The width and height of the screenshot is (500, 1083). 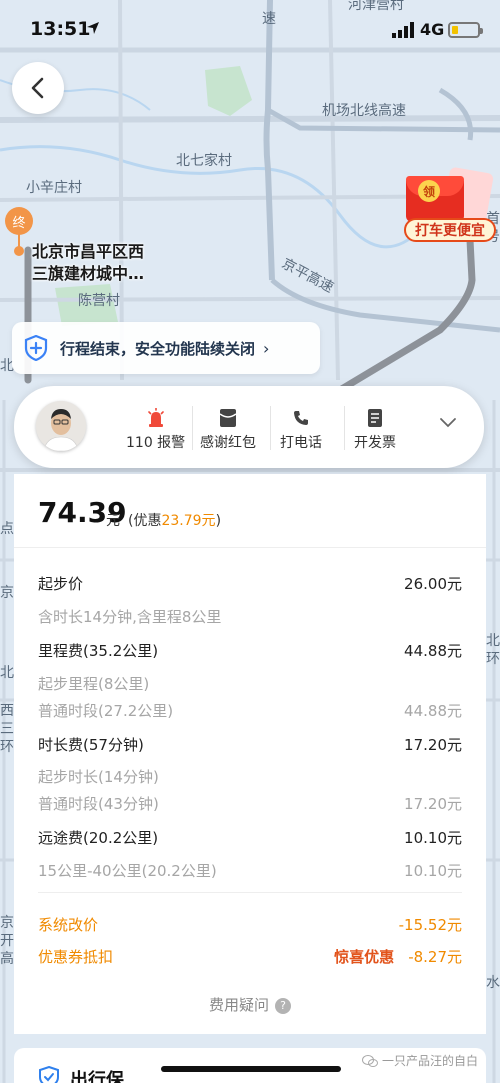 I want to click on adjustment-right: 惊喜优惠 -8.27元, so click(x=398, y=956).